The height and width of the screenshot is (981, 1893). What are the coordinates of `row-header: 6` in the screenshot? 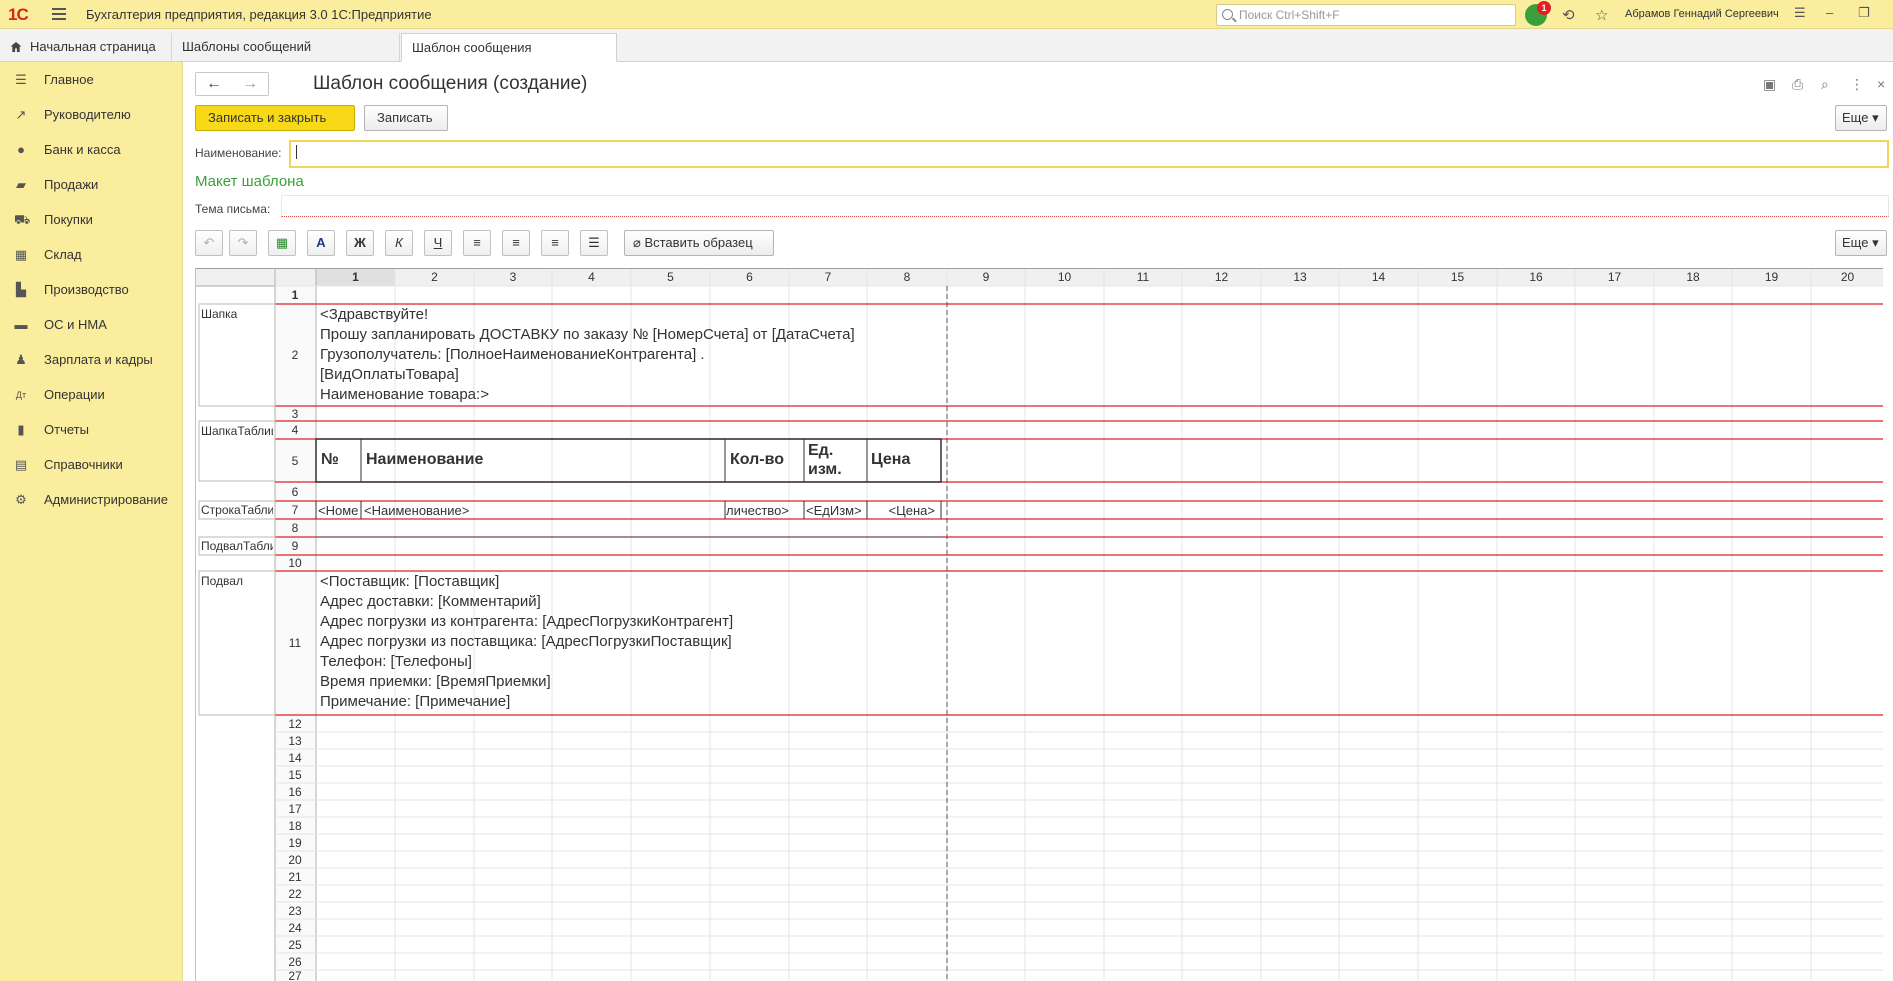 It's located at (295, 492).